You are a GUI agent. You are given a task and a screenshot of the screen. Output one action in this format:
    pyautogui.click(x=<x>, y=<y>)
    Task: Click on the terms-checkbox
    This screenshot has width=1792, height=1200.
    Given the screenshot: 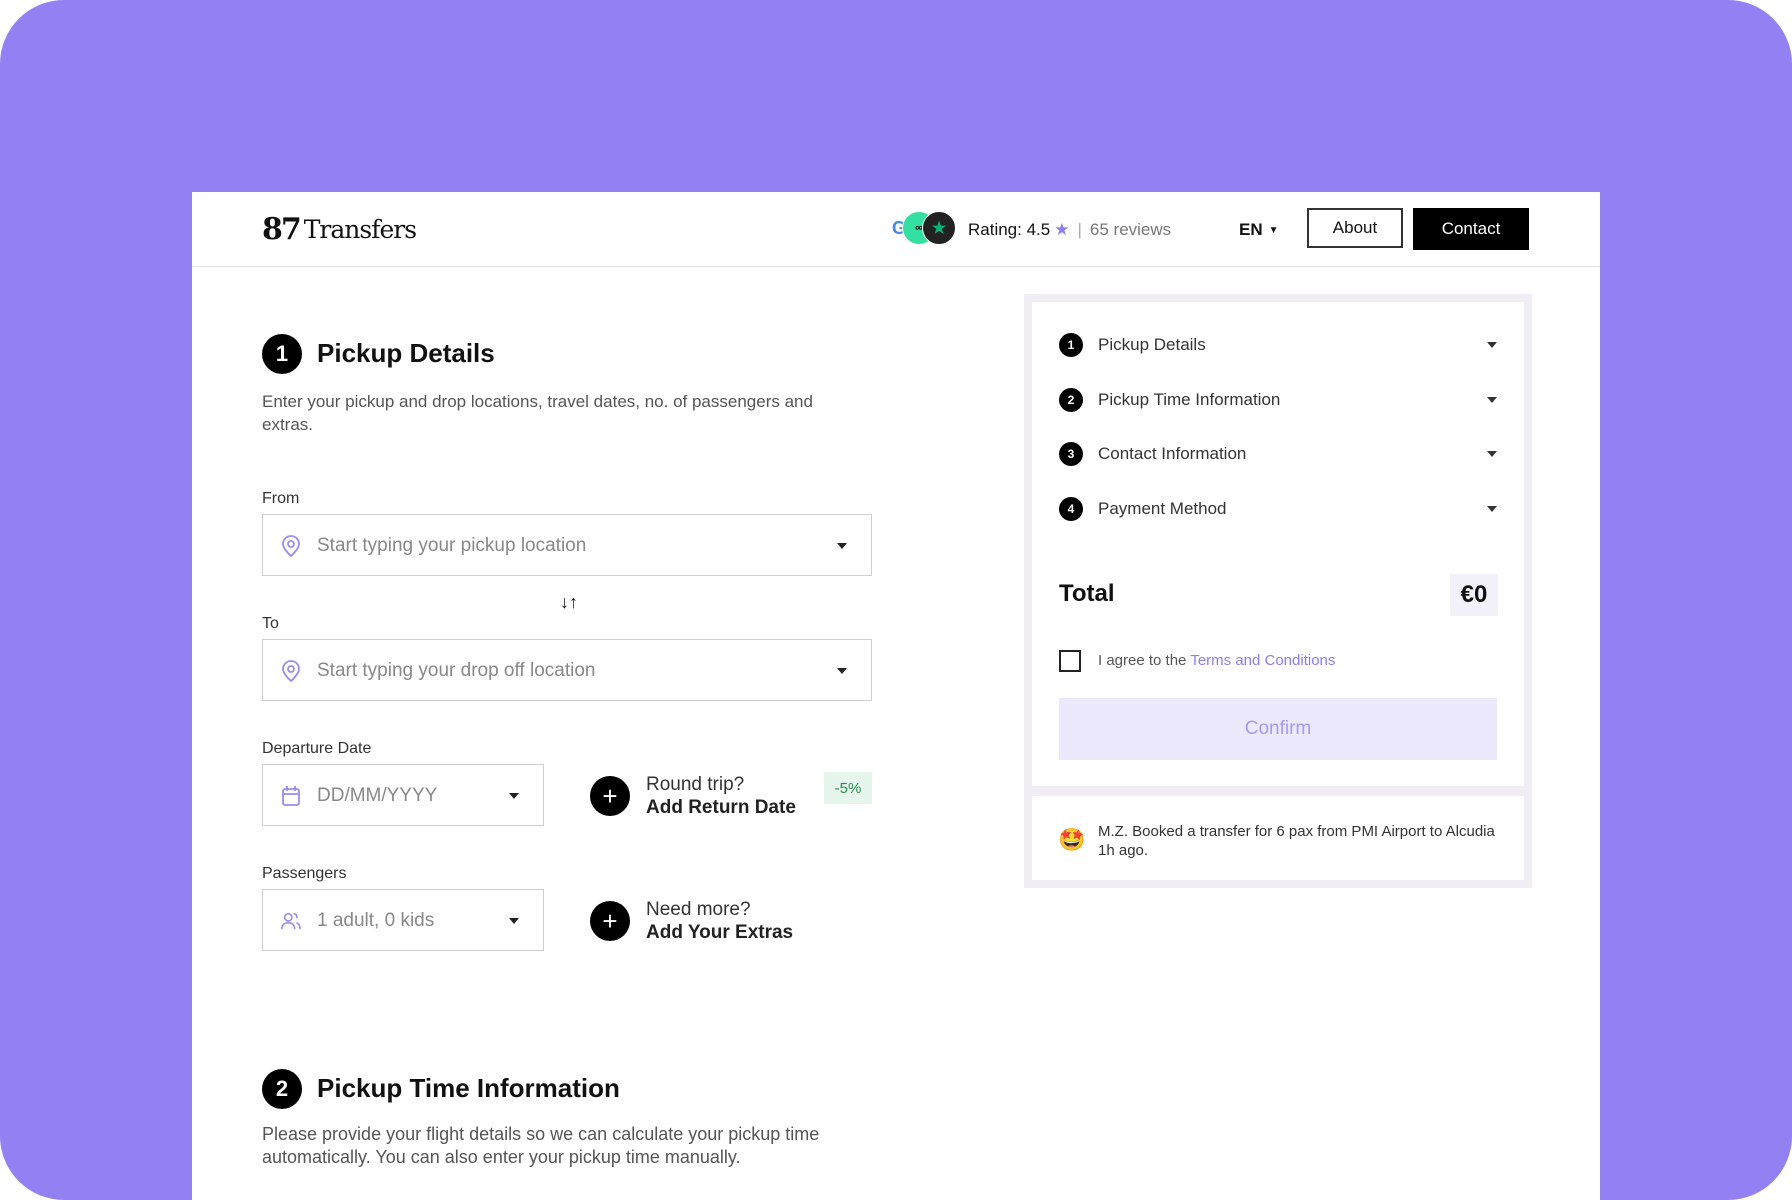 What is the action you would take?
    pyautogui.click(x=1070, y=661)
    